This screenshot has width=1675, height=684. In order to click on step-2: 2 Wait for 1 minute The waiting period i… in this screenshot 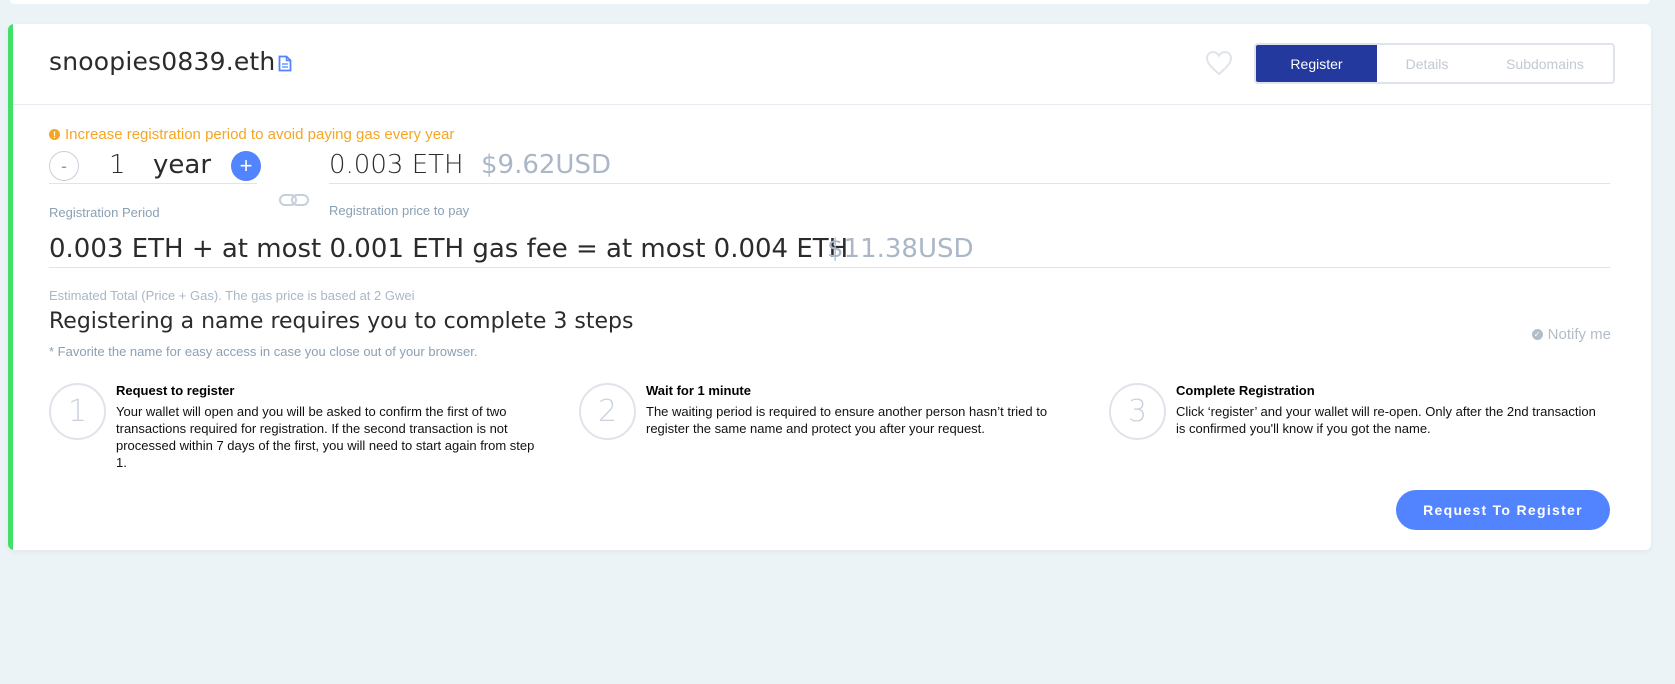, I will do `click(829, 433)`.